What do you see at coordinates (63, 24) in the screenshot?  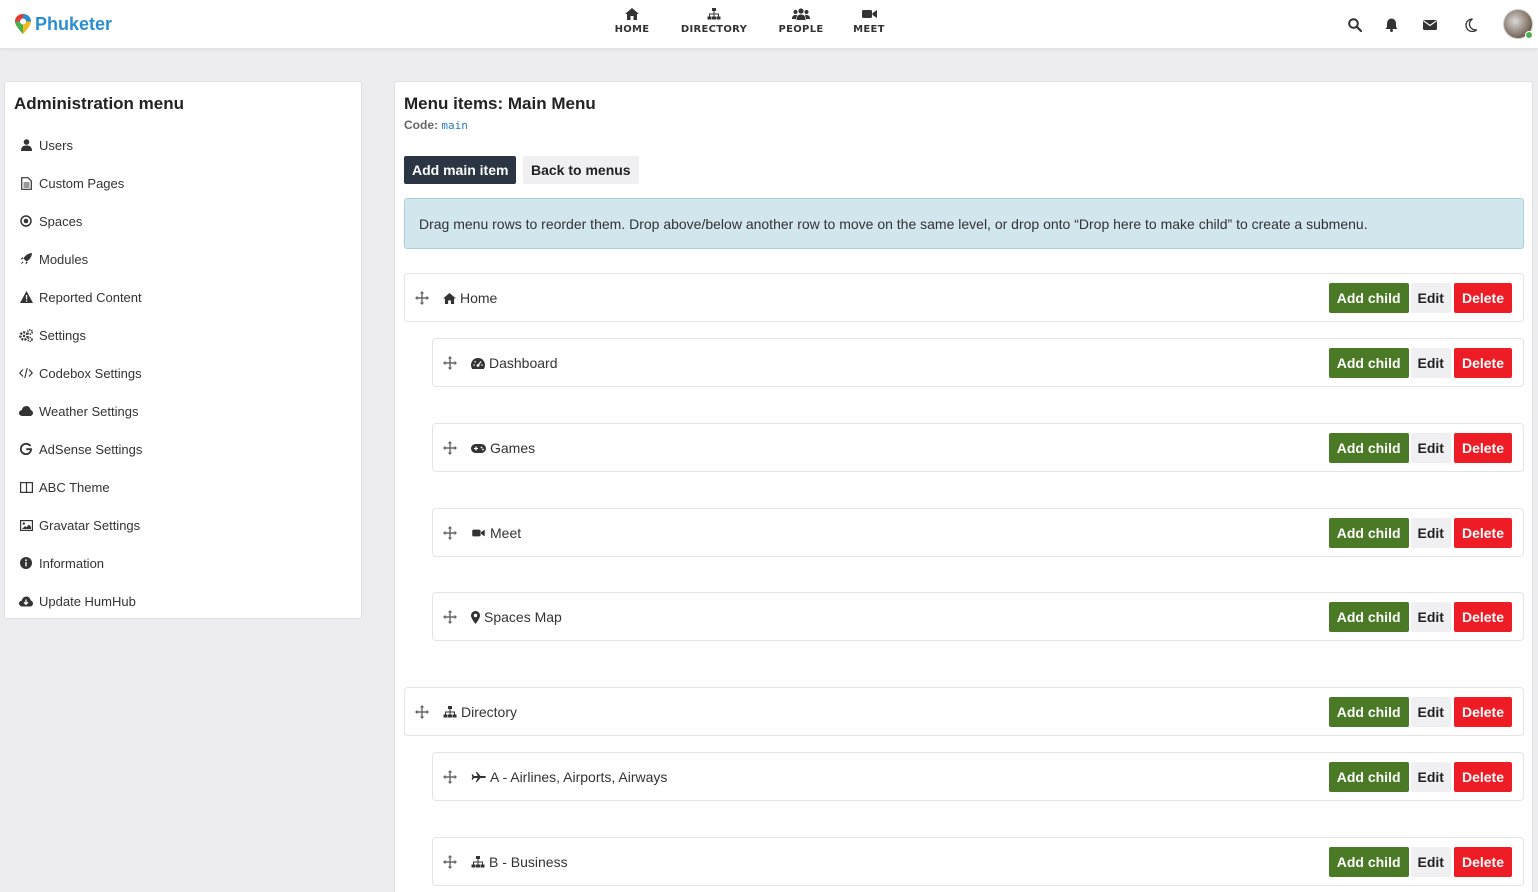 I see `brand-logo: Phuketer` at bounding box center [63, 24].